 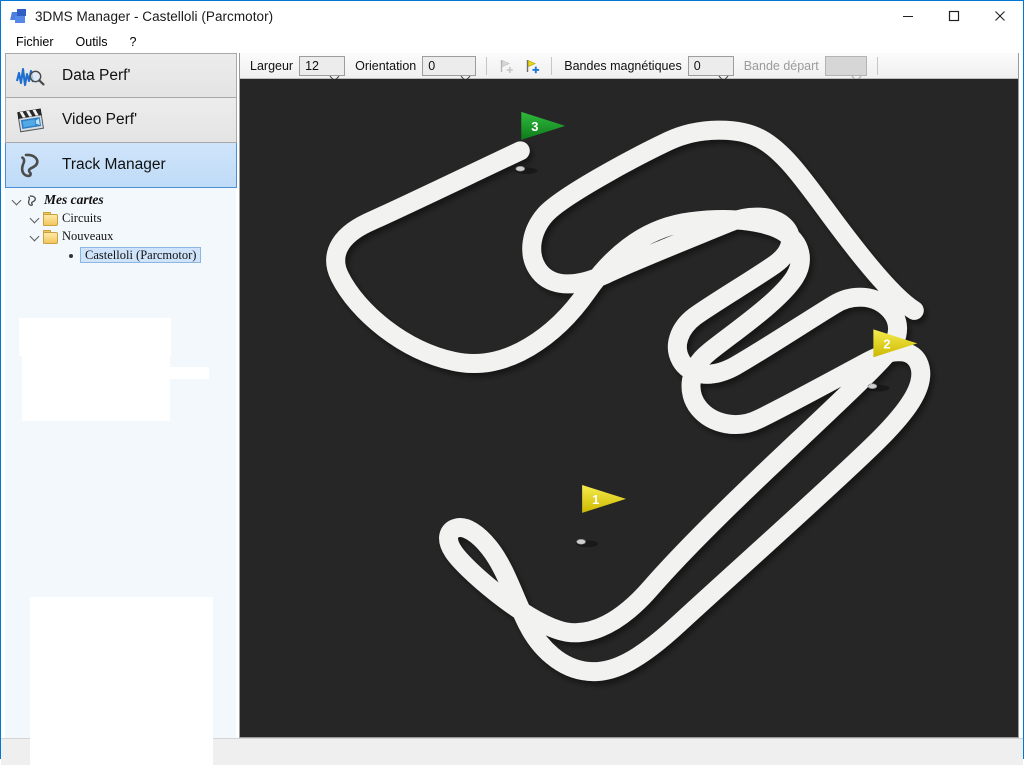 I want to click on tree-item-label: Circuits, so click(x=82, y=217).